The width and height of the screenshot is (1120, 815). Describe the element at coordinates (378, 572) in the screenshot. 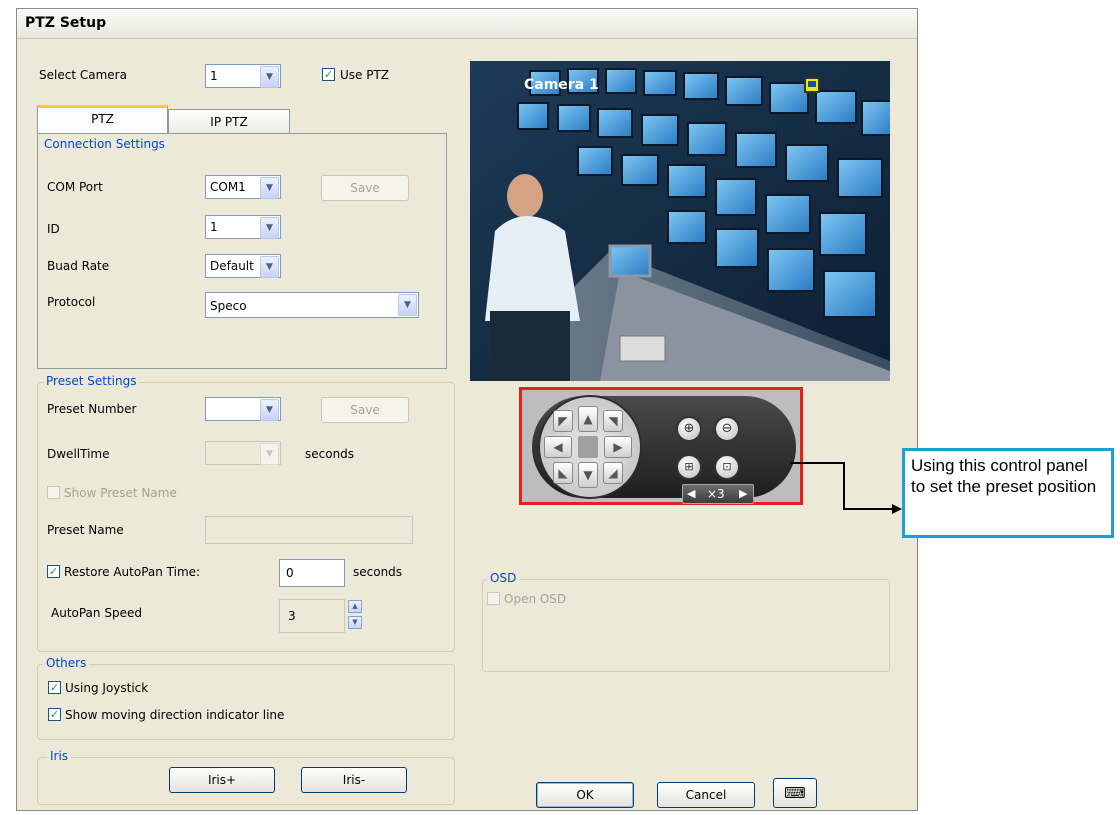

I see `restore-autopan-unit: seconds` at that location.